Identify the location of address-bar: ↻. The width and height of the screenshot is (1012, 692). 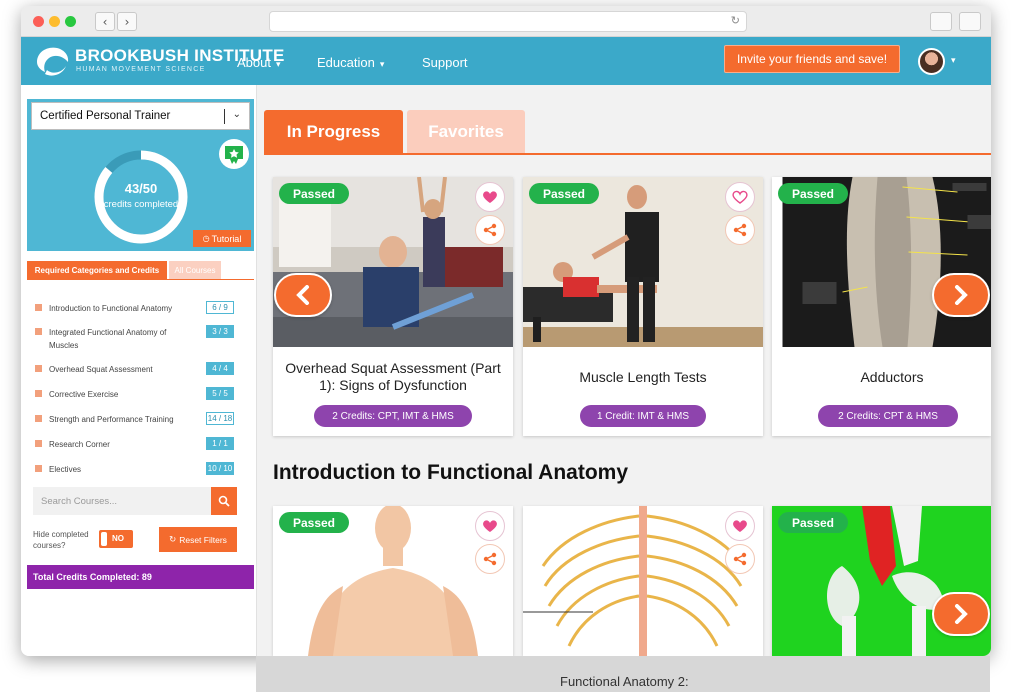
(508, 21).